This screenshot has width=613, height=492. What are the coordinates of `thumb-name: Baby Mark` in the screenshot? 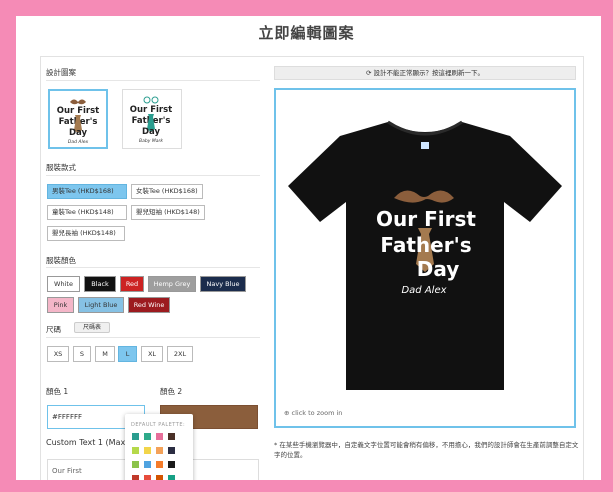 It's located at (151, 141).